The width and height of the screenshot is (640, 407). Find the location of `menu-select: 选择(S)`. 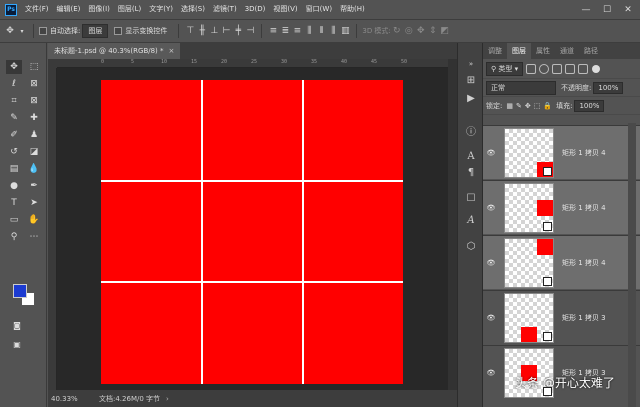

menu-select: 选择(S) is located at coordinates (193, 9).